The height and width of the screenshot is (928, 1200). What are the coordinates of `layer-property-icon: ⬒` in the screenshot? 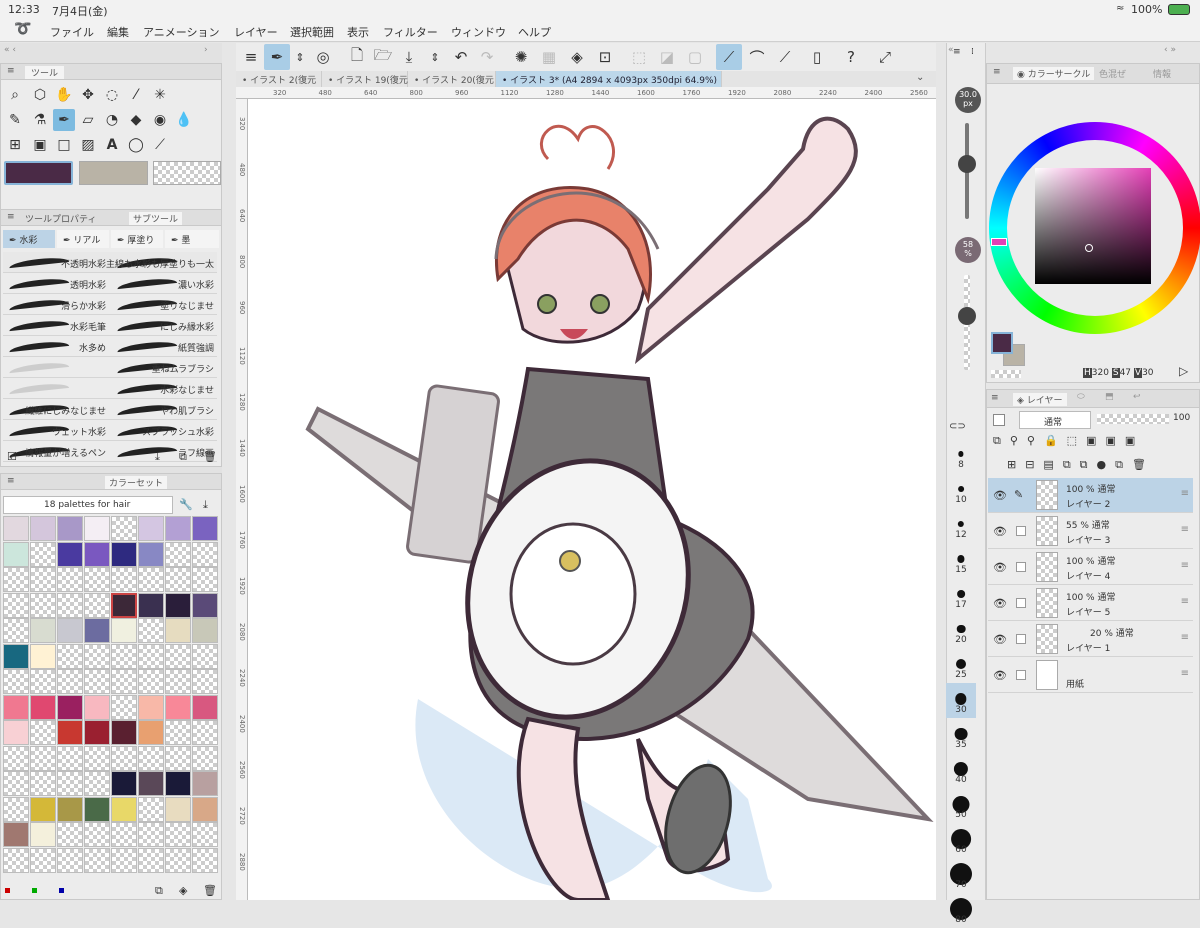 It's located at (1109, 397).